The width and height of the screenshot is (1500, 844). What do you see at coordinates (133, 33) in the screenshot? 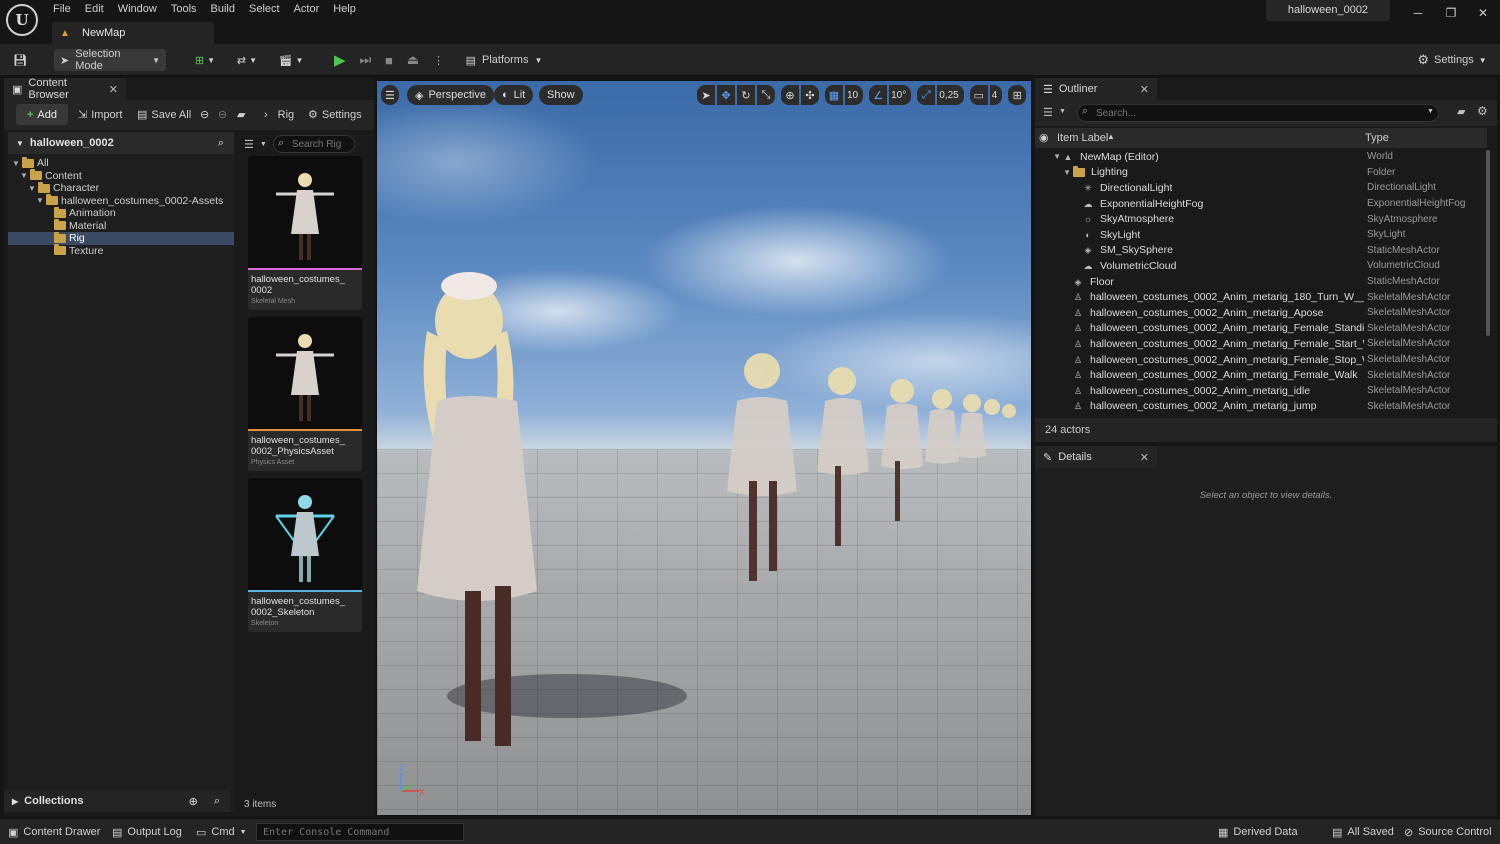
I see `map-tab: ▲ NewMap` at bounding box center [133, 33].